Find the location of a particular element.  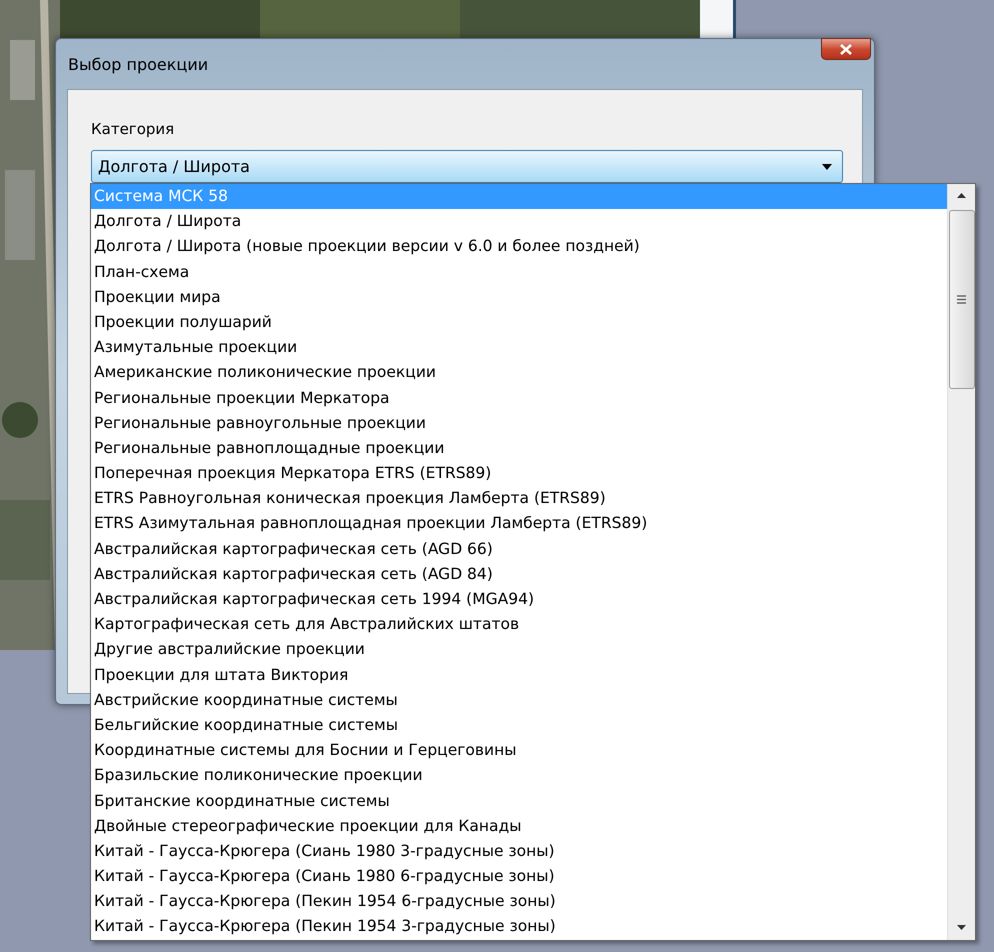

dropdown-item: Китай - Гаусса-Крюгера (Сиань 1980 3-градусные зоны) is located at coordinates (519, 851).